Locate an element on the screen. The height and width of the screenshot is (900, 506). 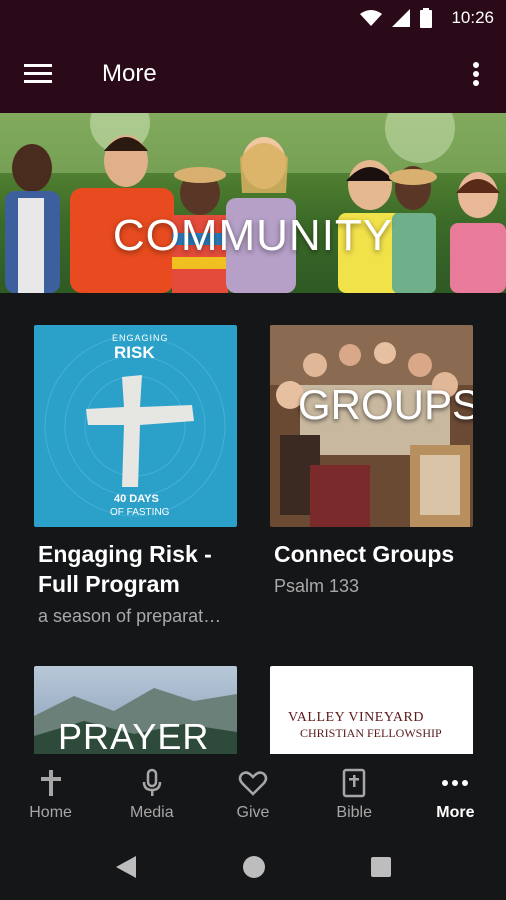
forty-days-label: 40 DAYS is located at coordinates (136, 499).